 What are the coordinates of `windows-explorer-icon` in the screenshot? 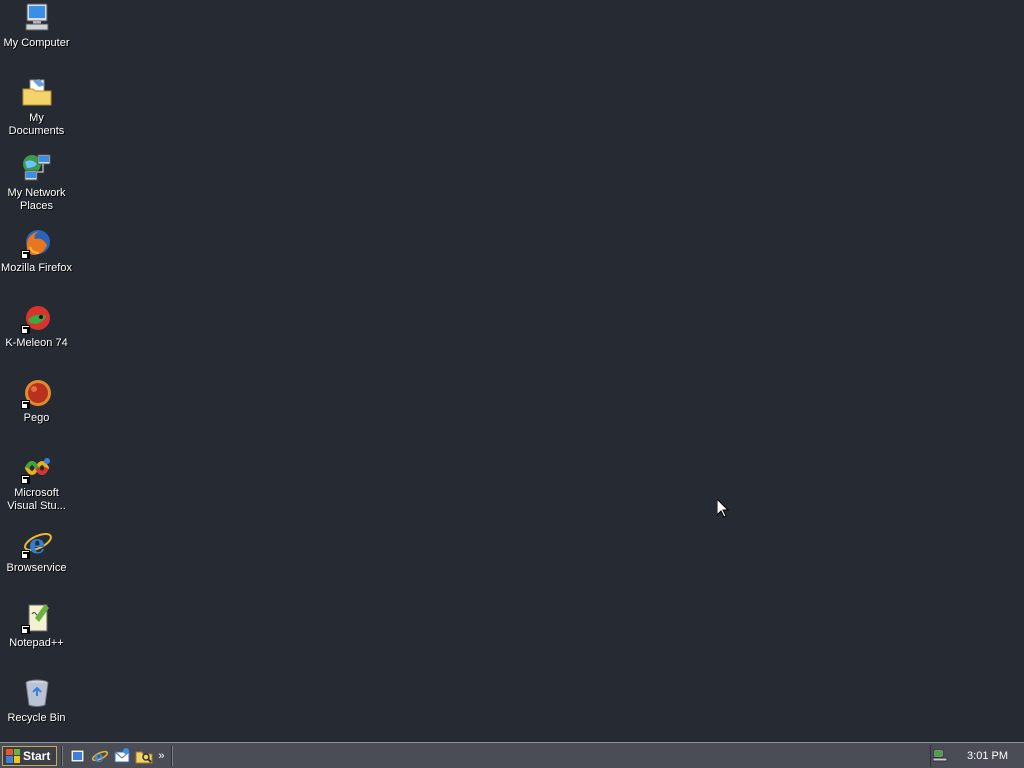 It's located at (144, 757).